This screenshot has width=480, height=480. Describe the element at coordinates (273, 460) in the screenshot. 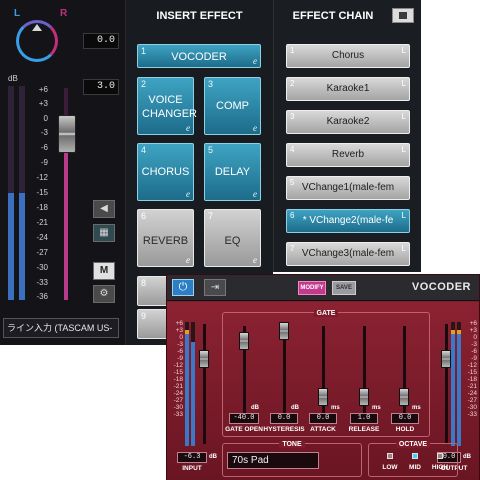

I see `tone-select: 70s Pad` at that location.